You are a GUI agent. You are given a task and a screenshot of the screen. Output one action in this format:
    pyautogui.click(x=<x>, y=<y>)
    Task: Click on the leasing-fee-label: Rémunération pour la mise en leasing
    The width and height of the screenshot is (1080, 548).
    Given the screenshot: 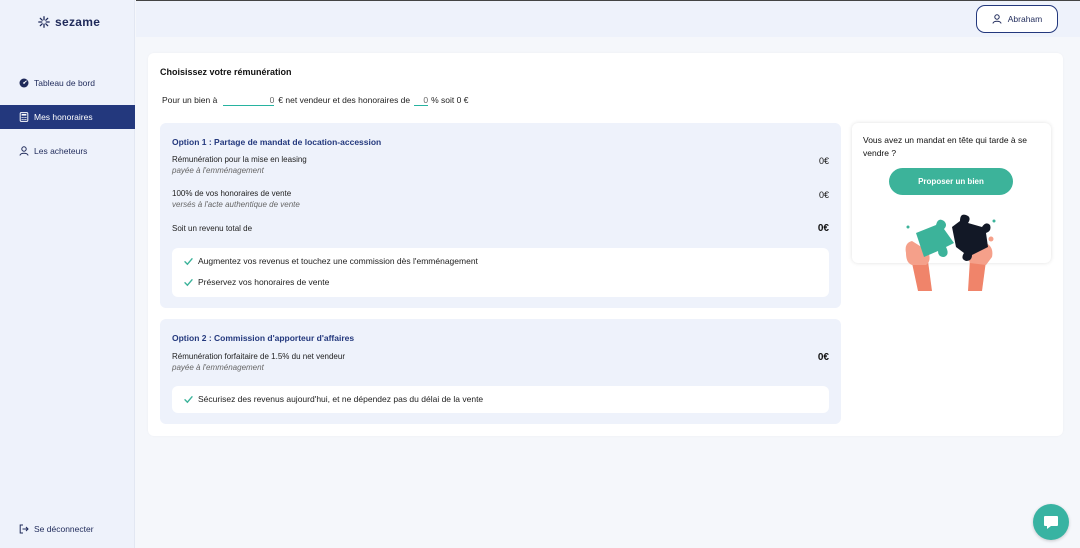 What is the action you would take?
    pyautogui.click(x=239, y=159)
    